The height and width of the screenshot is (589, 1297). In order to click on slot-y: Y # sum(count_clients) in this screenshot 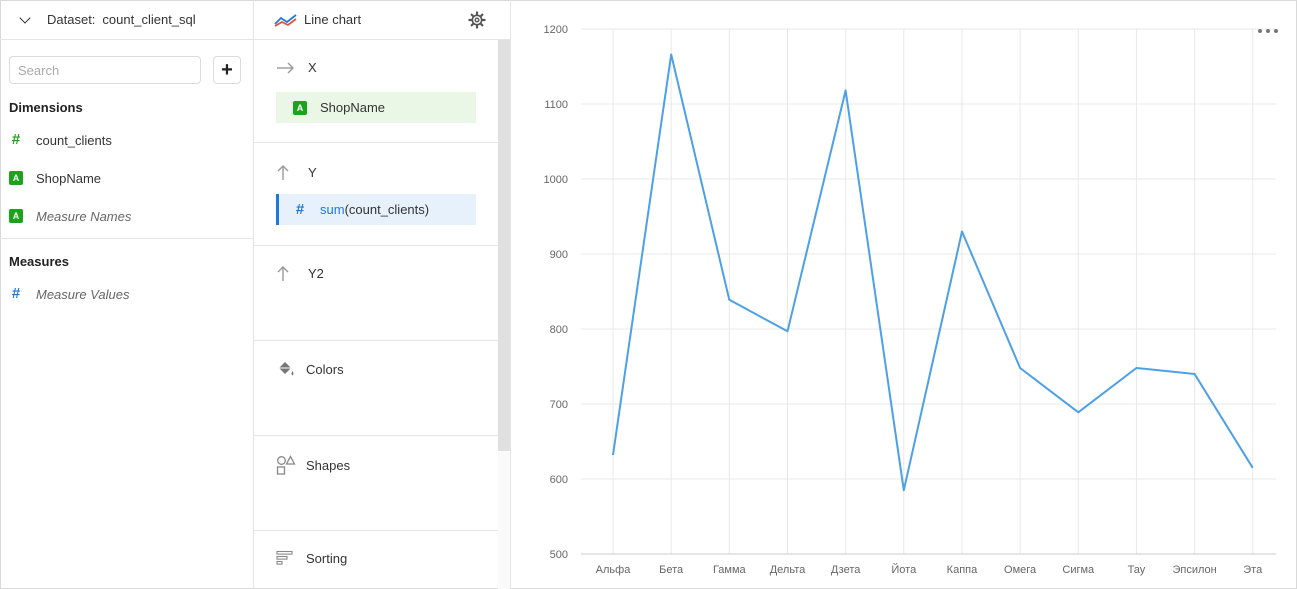, I will do `click(376, 194)`.